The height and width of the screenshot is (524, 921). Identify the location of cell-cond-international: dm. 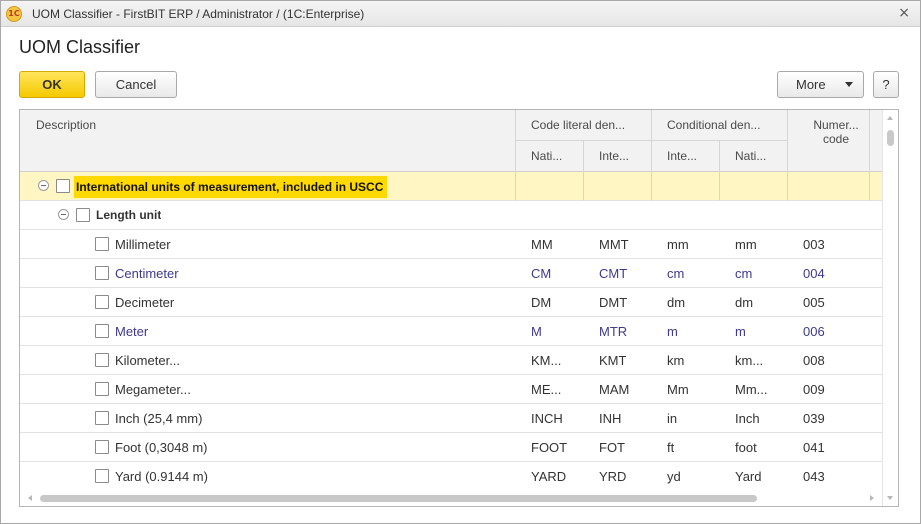
(676, 302).